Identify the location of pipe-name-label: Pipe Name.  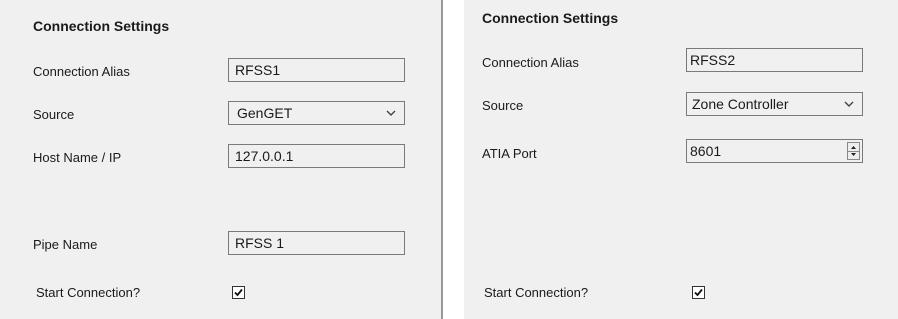
(65, 244).